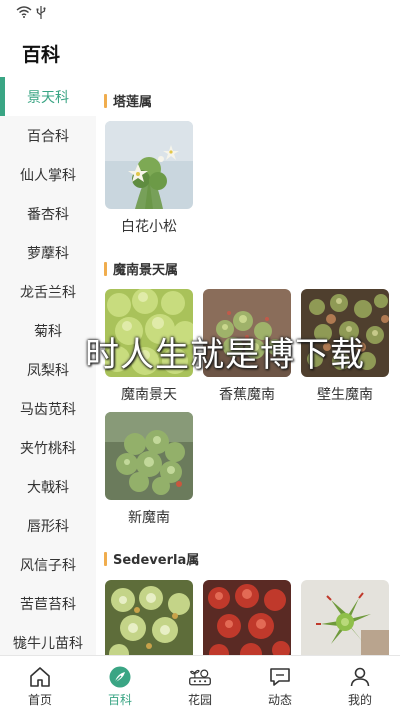  Describe the element at coordinates (48, 447) in the screenshot. I see `sidebar-item: 夹竹桃科` at that location.